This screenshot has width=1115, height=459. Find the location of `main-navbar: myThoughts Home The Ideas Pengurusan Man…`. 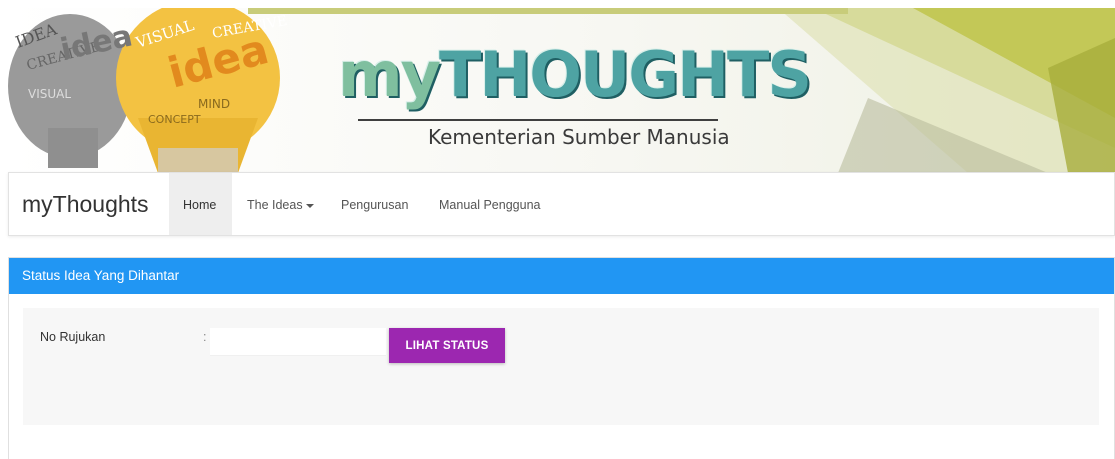

main-navbar: myThoughts Home The Ideas Pengurusan Man… is located at coordinates (561, 204).